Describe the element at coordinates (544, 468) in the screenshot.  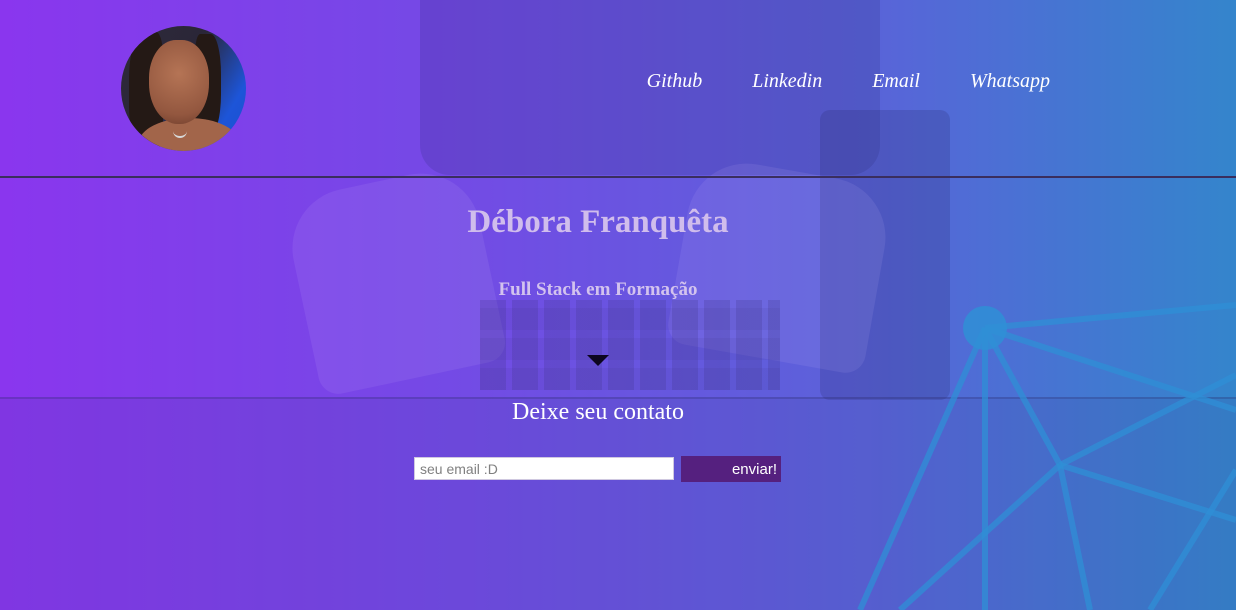
I see `email-input` at that location.